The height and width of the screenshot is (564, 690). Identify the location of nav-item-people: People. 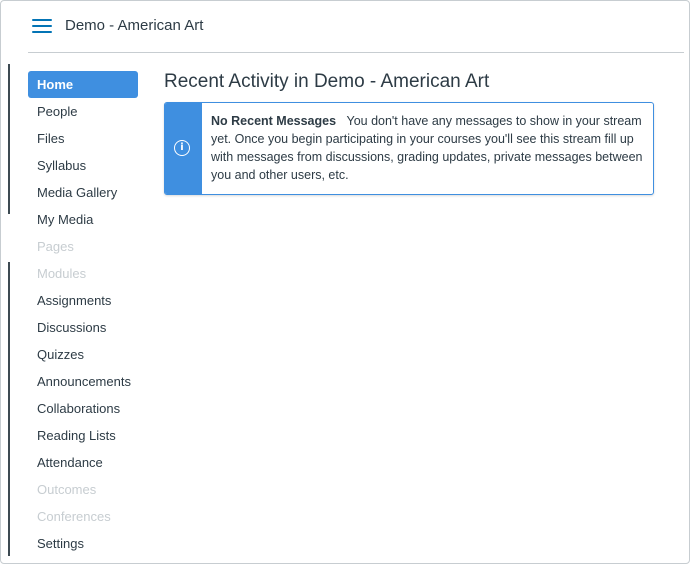
(83, 111).